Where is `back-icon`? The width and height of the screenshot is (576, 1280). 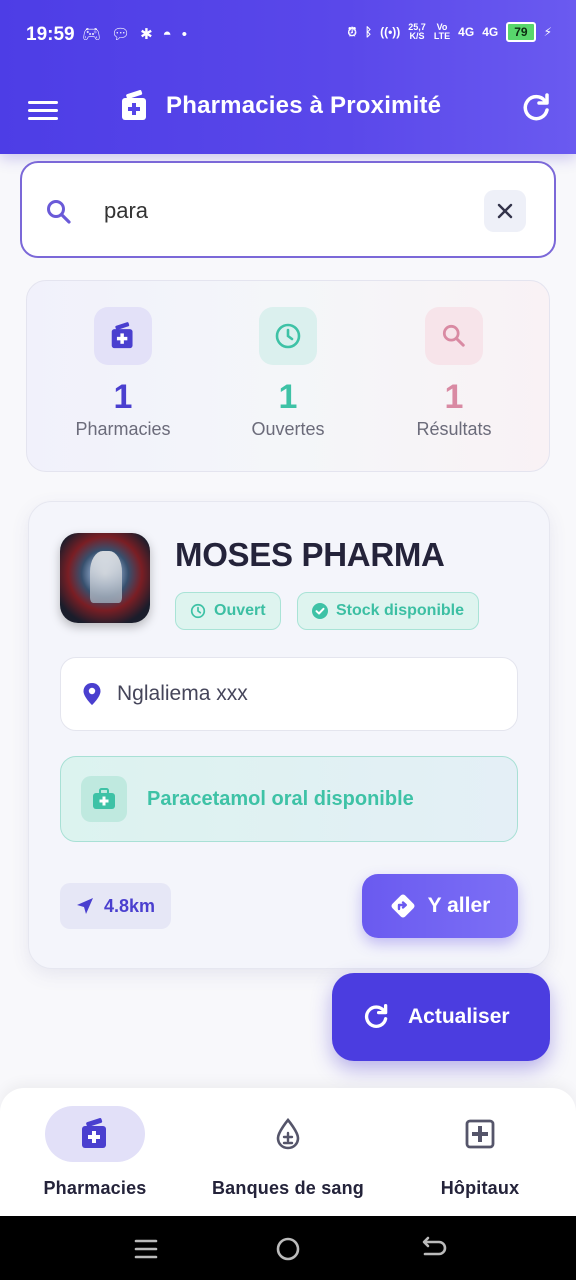 back-icon is located at coordinates (432, 1249).